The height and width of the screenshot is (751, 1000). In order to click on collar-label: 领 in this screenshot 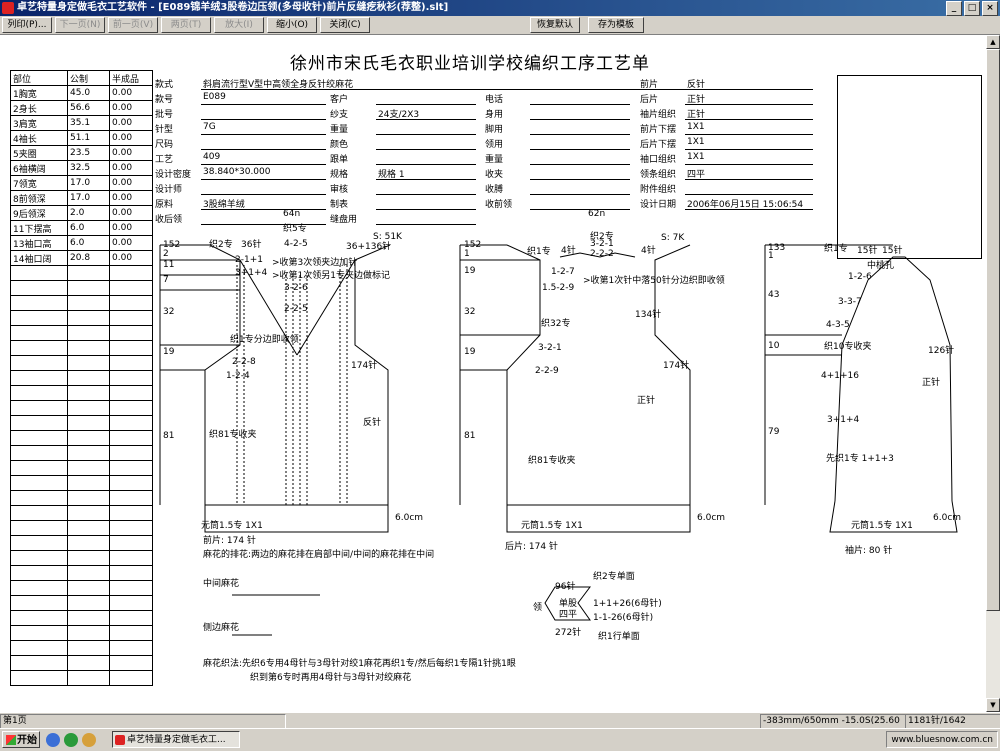, I will do `click(538, 608)`.